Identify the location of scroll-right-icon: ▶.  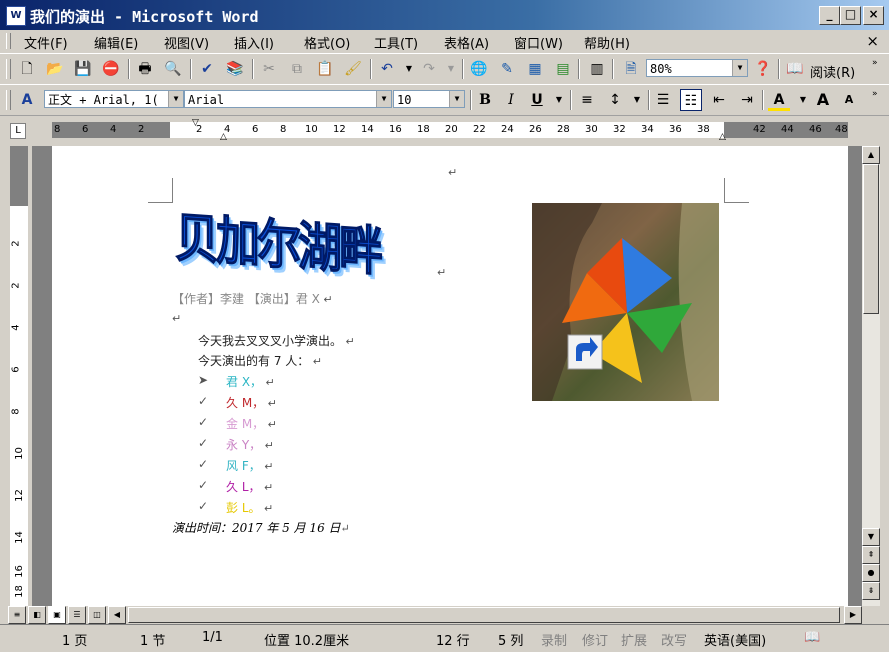
(853, 615).